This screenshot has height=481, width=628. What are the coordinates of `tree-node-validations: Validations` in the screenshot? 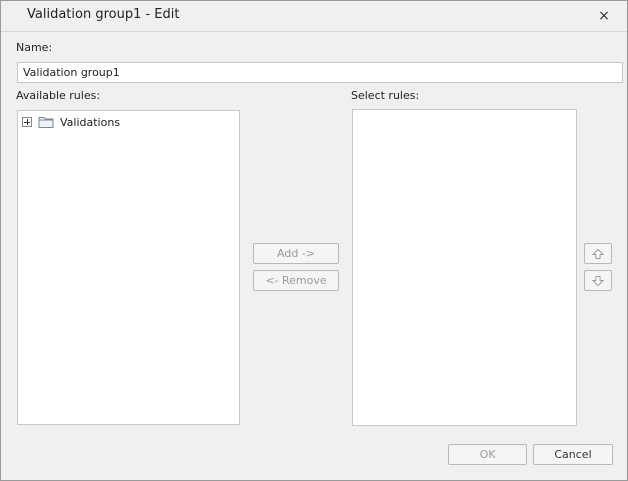 It's located at (71, 122).